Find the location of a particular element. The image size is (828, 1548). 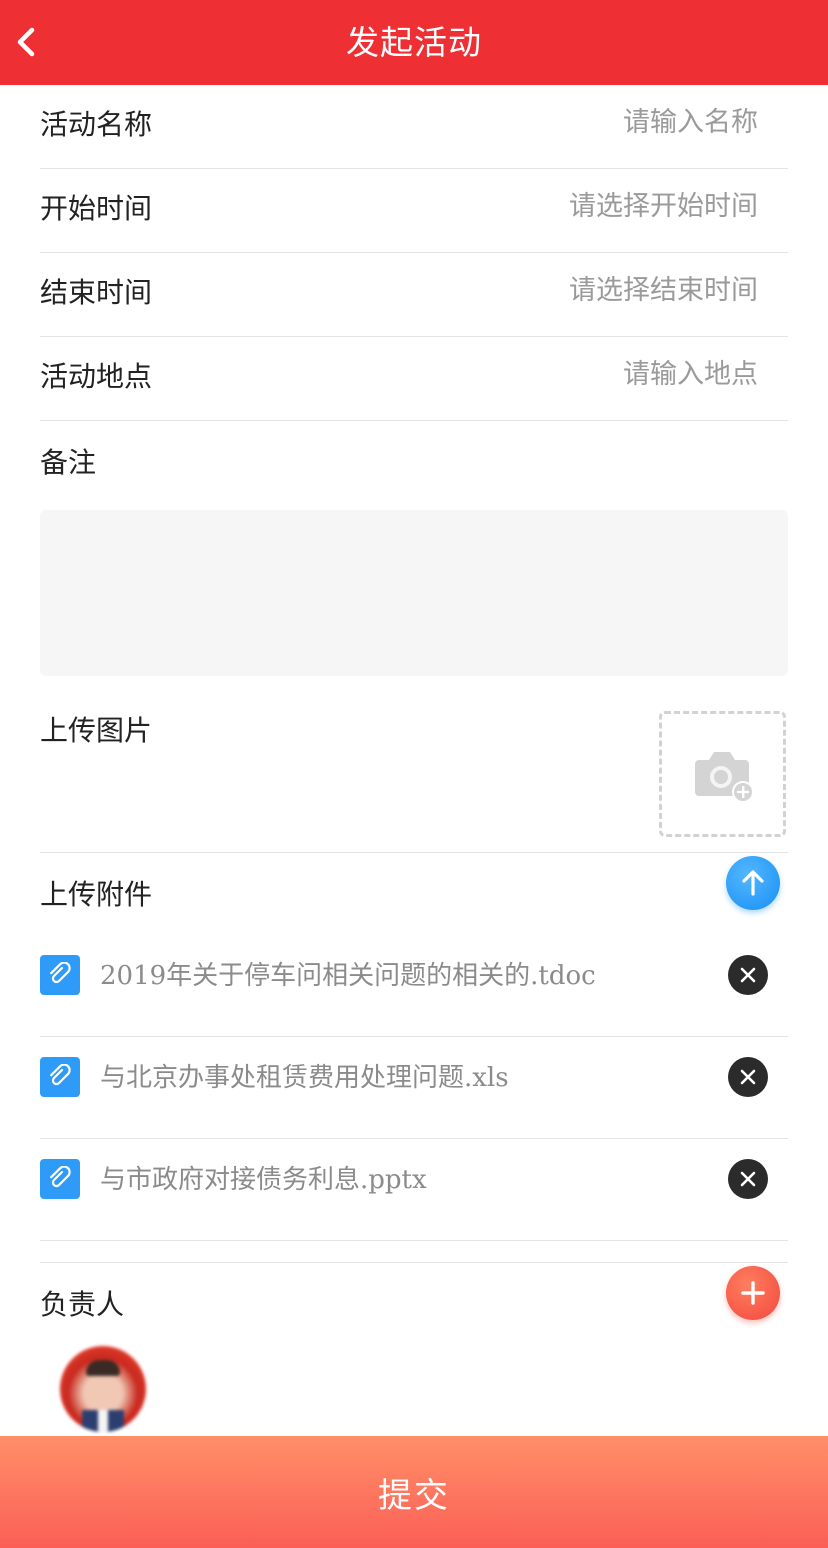

avatar-hair is located at coordinates (103, 1368).